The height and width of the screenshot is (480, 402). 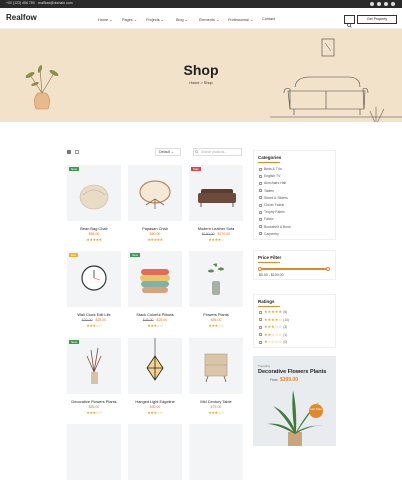 I want to click on category-item: English TV, so click(x=269, y=176).